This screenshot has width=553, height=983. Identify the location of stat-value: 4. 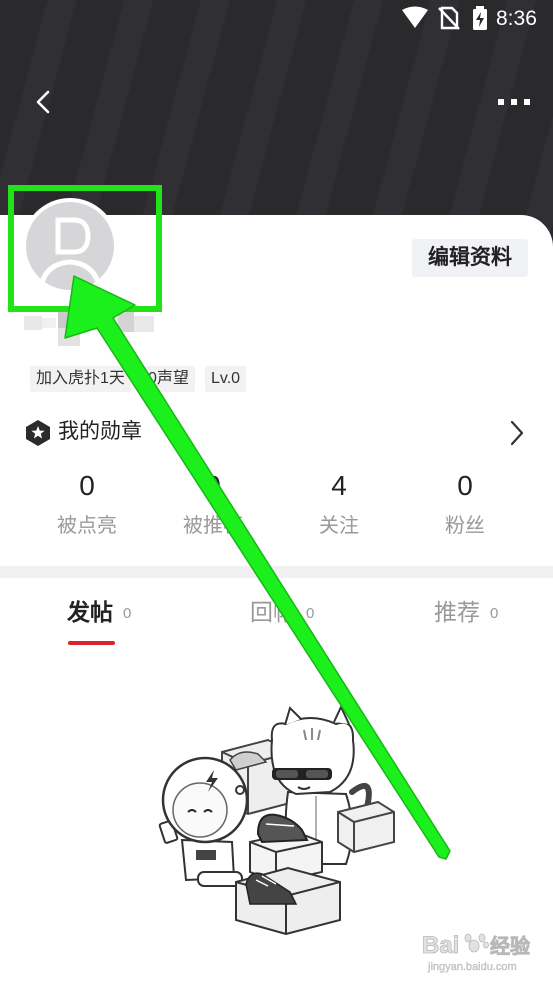
(339, 485).